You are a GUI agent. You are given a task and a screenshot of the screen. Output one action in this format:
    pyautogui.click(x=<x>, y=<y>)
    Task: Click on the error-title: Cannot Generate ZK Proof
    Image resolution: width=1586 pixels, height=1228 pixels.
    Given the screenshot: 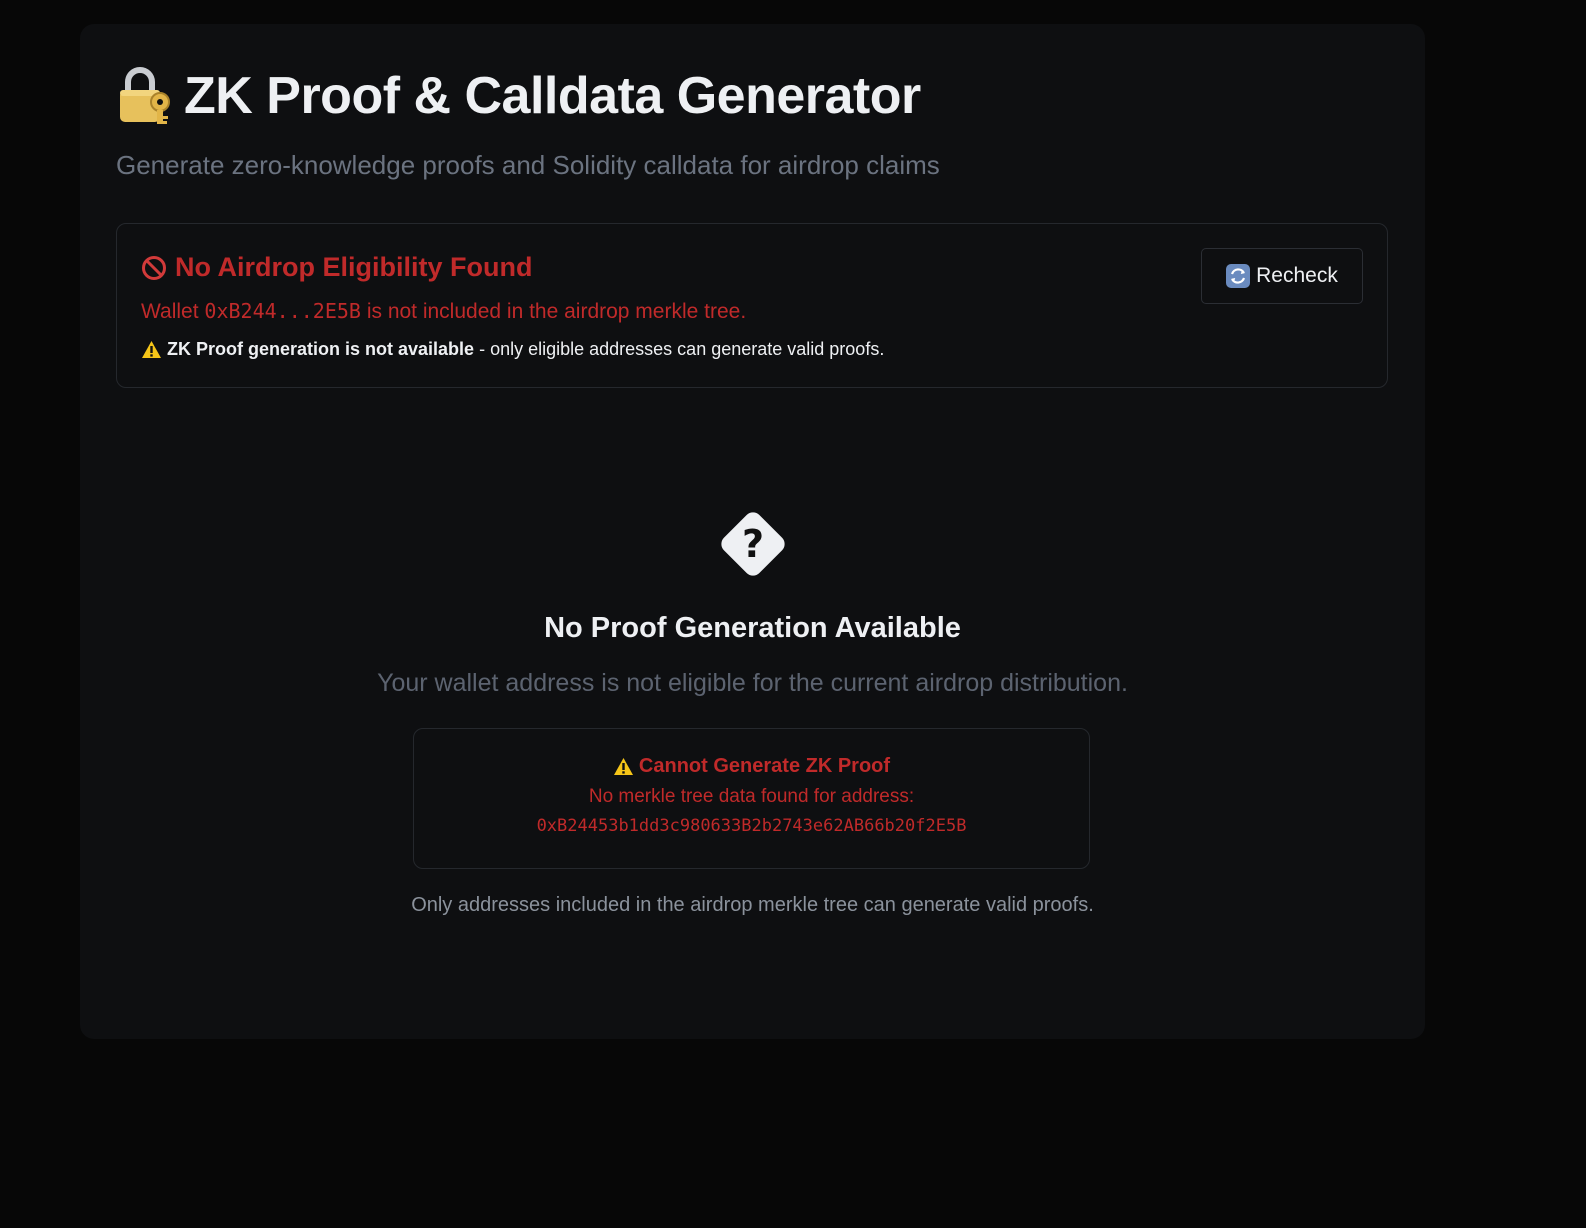 What is the action you would take?
    pyautogui.click(x=751, y=766)
    